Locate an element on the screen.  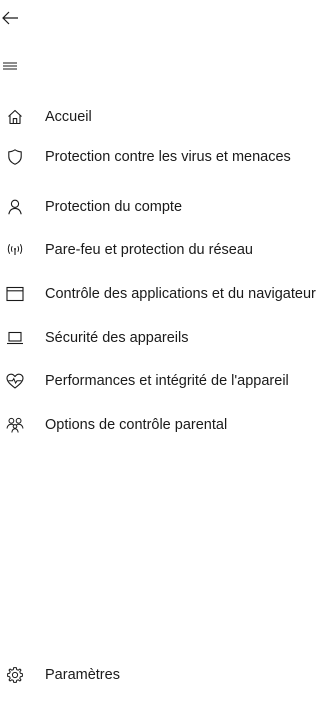
nav-item-parental-options: Options de contrôle parental is located at coordinates (165, 425).